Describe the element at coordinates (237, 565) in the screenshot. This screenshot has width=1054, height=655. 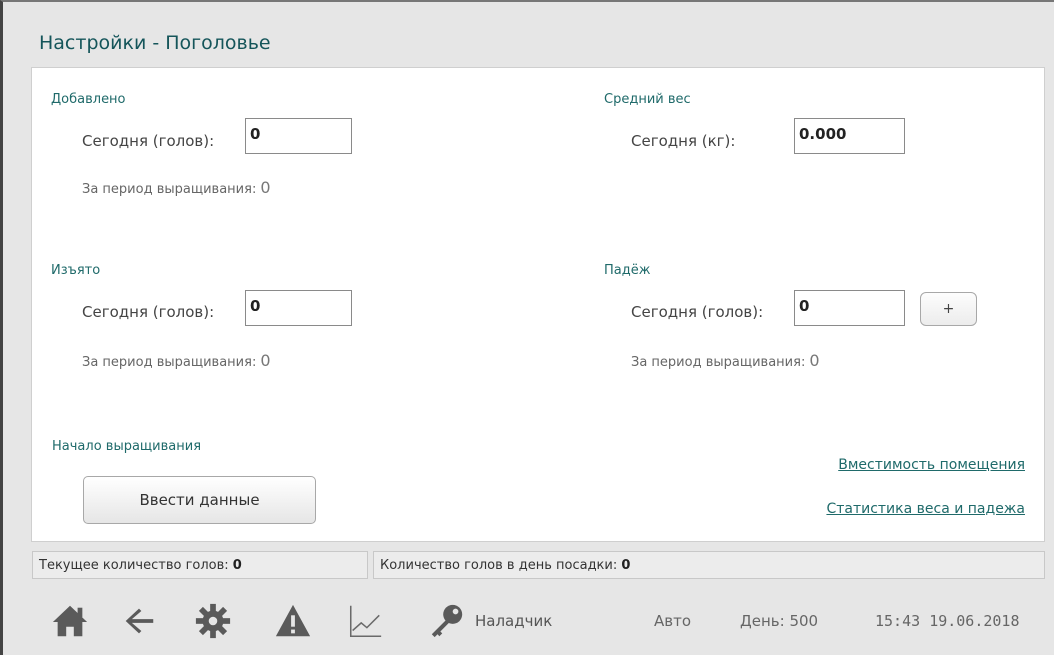
I see `current-count-value: 0` at that location.